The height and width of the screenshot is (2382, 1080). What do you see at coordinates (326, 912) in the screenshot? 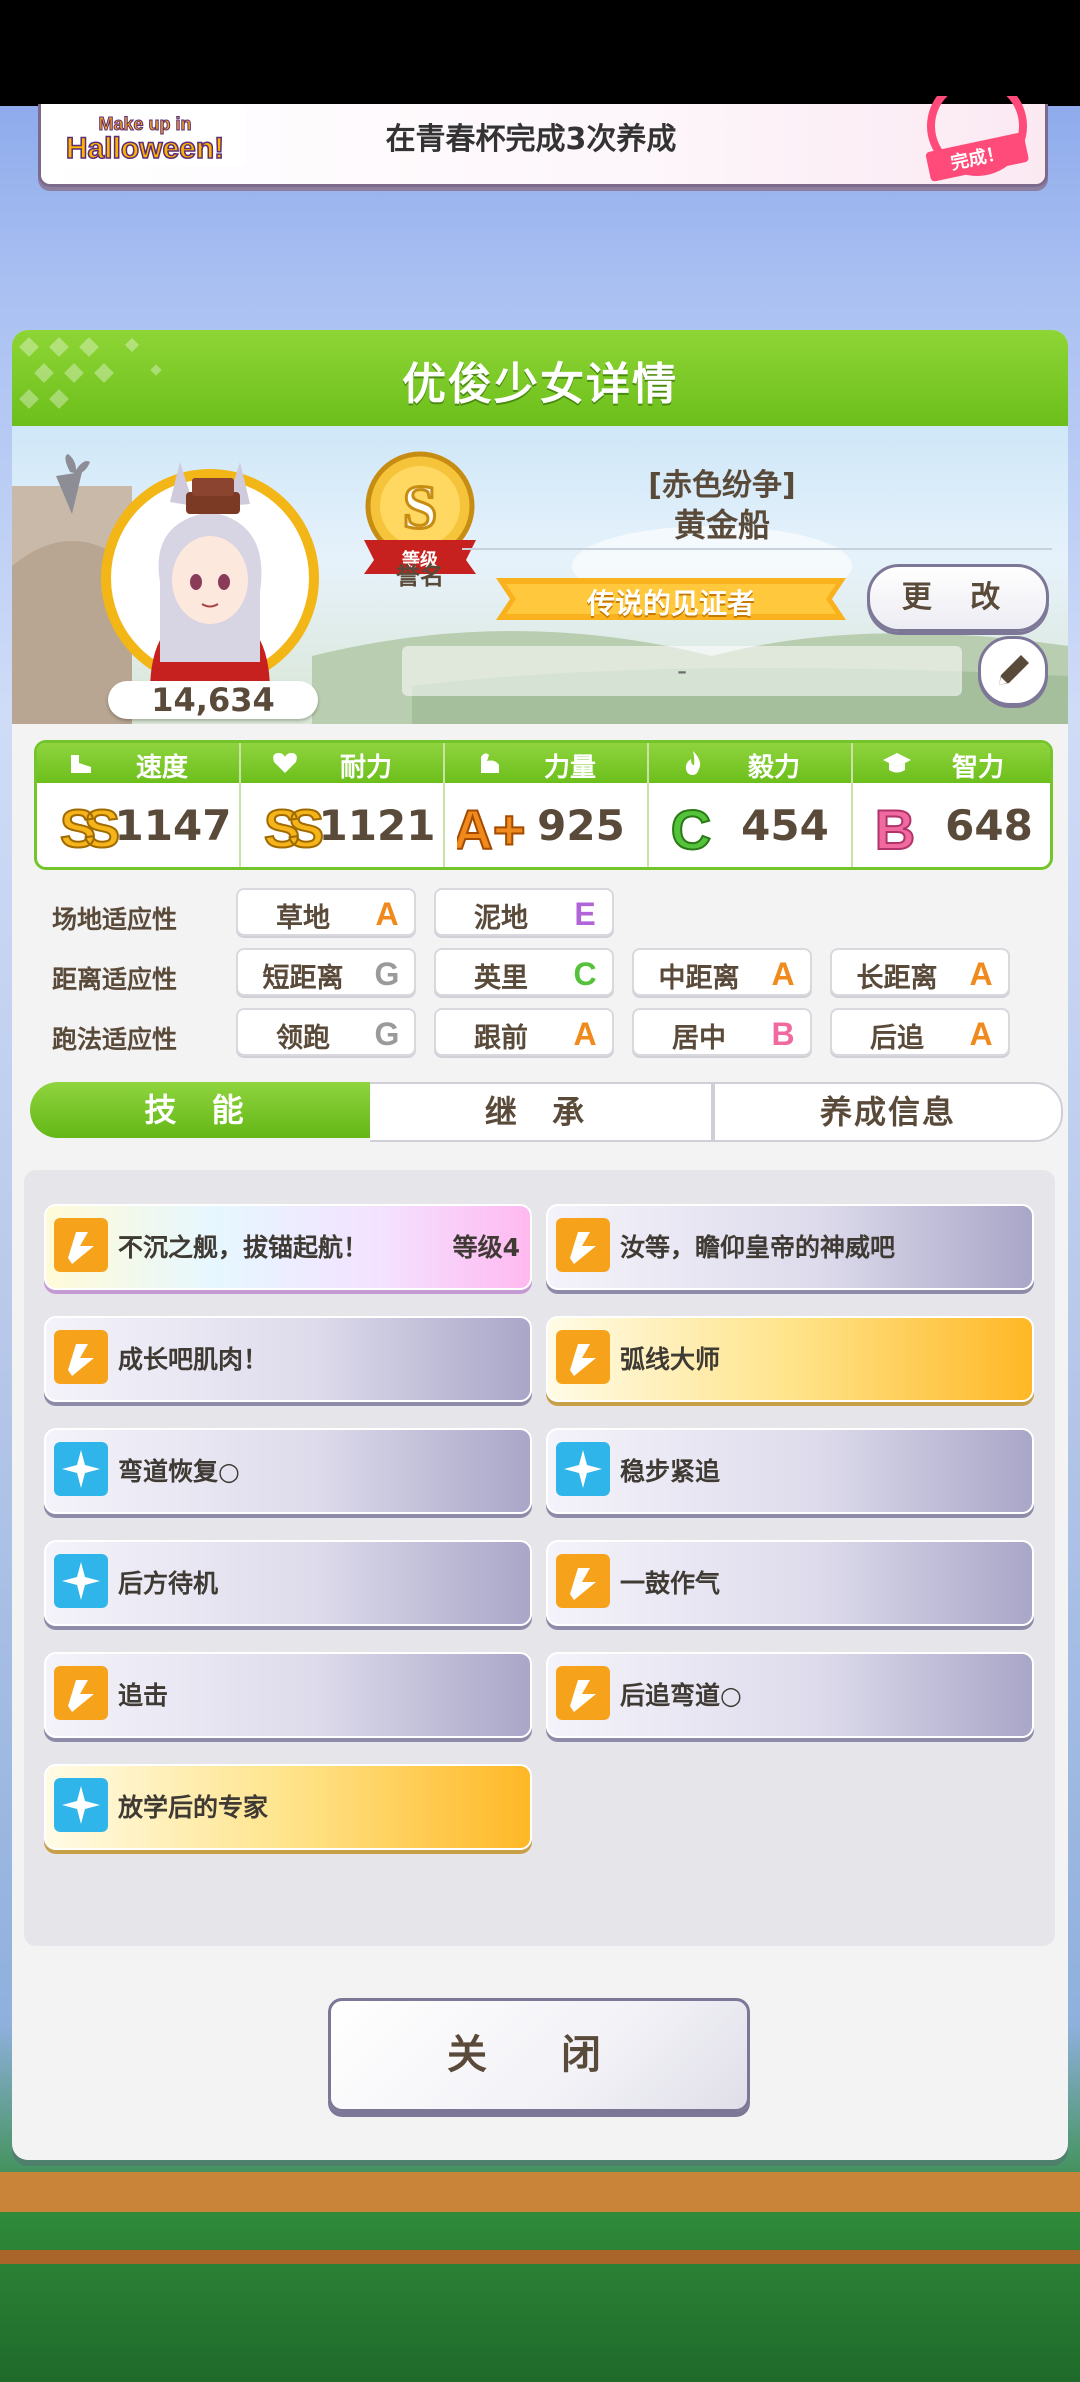
I see `apt-turf: 草地 A` at bounding box center [326, 912].